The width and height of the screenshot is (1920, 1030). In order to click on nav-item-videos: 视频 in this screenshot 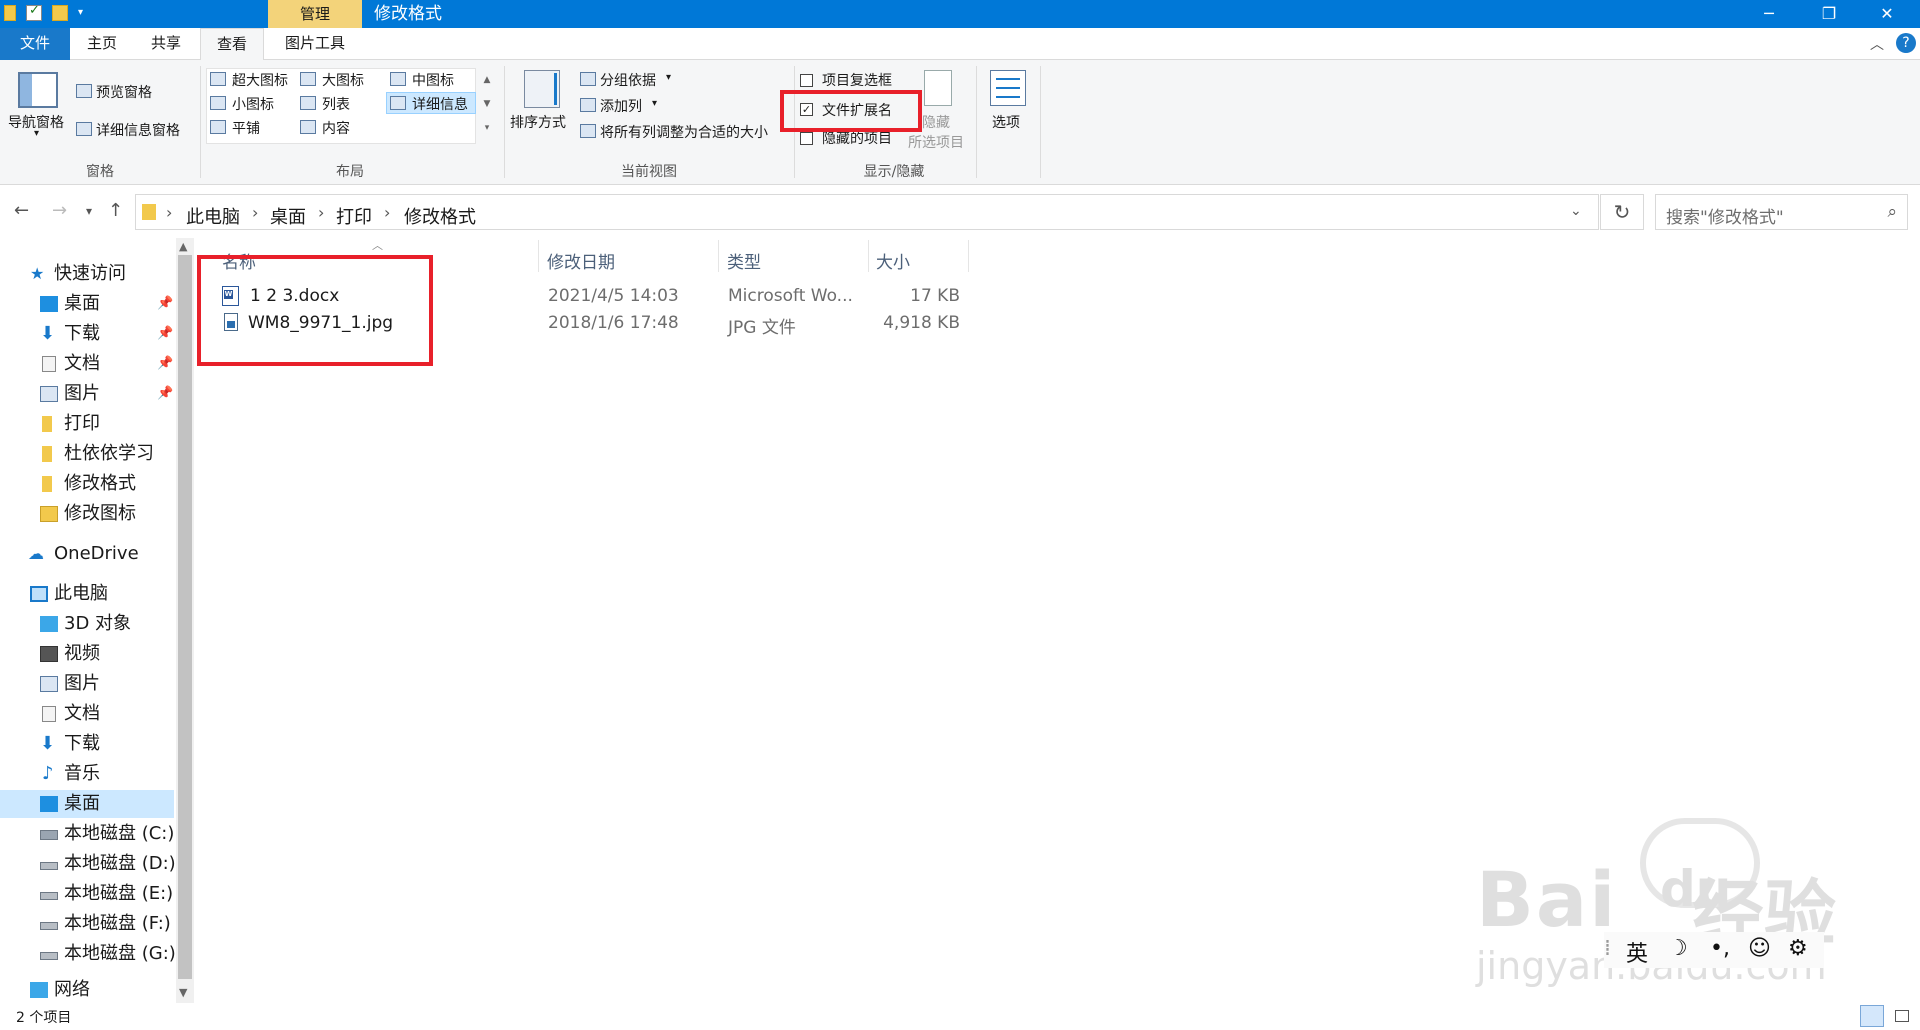, I will do `click(88, 654)`.